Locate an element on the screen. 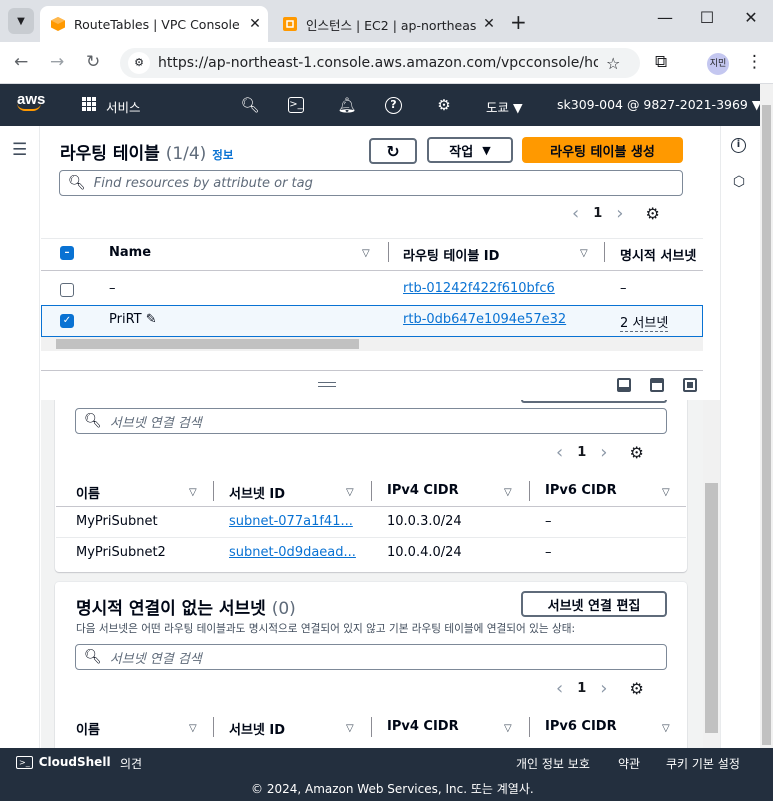  cookie-preferences-link: 쿠키 기본 설정 is located at coordinates (703, 763).